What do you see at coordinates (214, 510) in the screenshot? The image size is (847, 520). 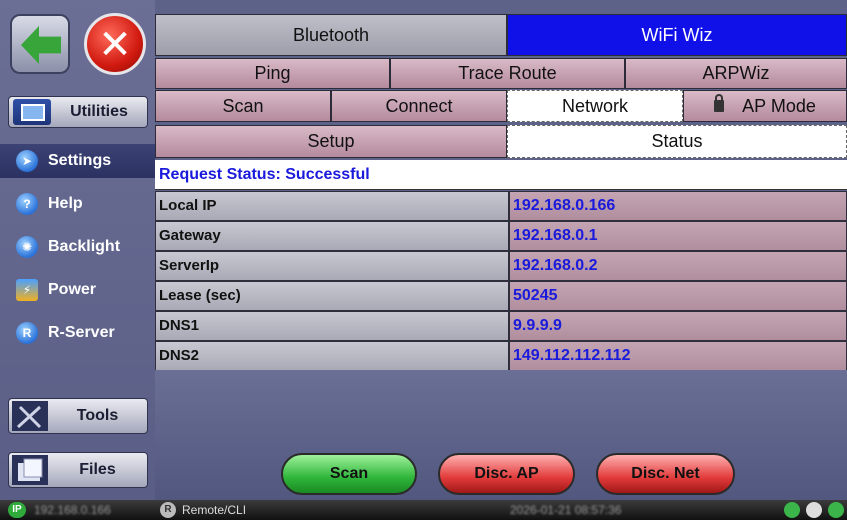 I see `remote-label: Remote/CLI` at bounding box center [214, 510].